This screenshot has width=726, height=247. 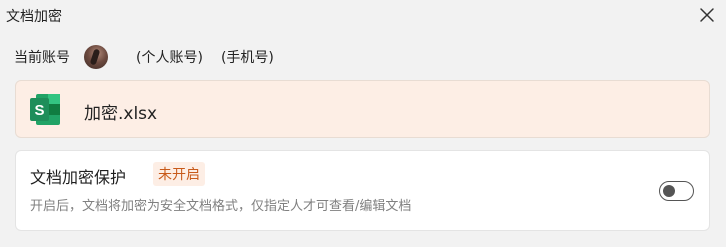 I want to click on avatar, so click(x=96, y=57).